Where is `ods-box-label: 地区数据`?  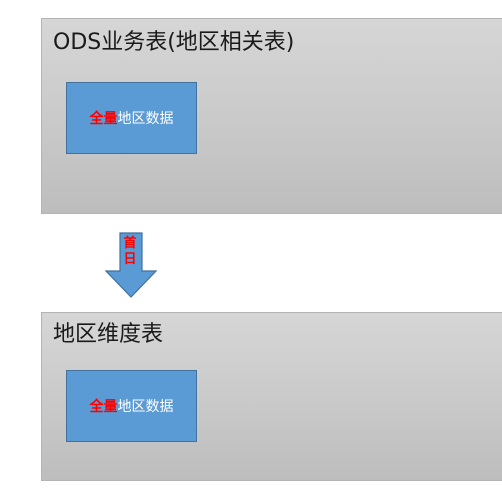 ods-box-label: 地区数据 is located at coordinates (145, 119).